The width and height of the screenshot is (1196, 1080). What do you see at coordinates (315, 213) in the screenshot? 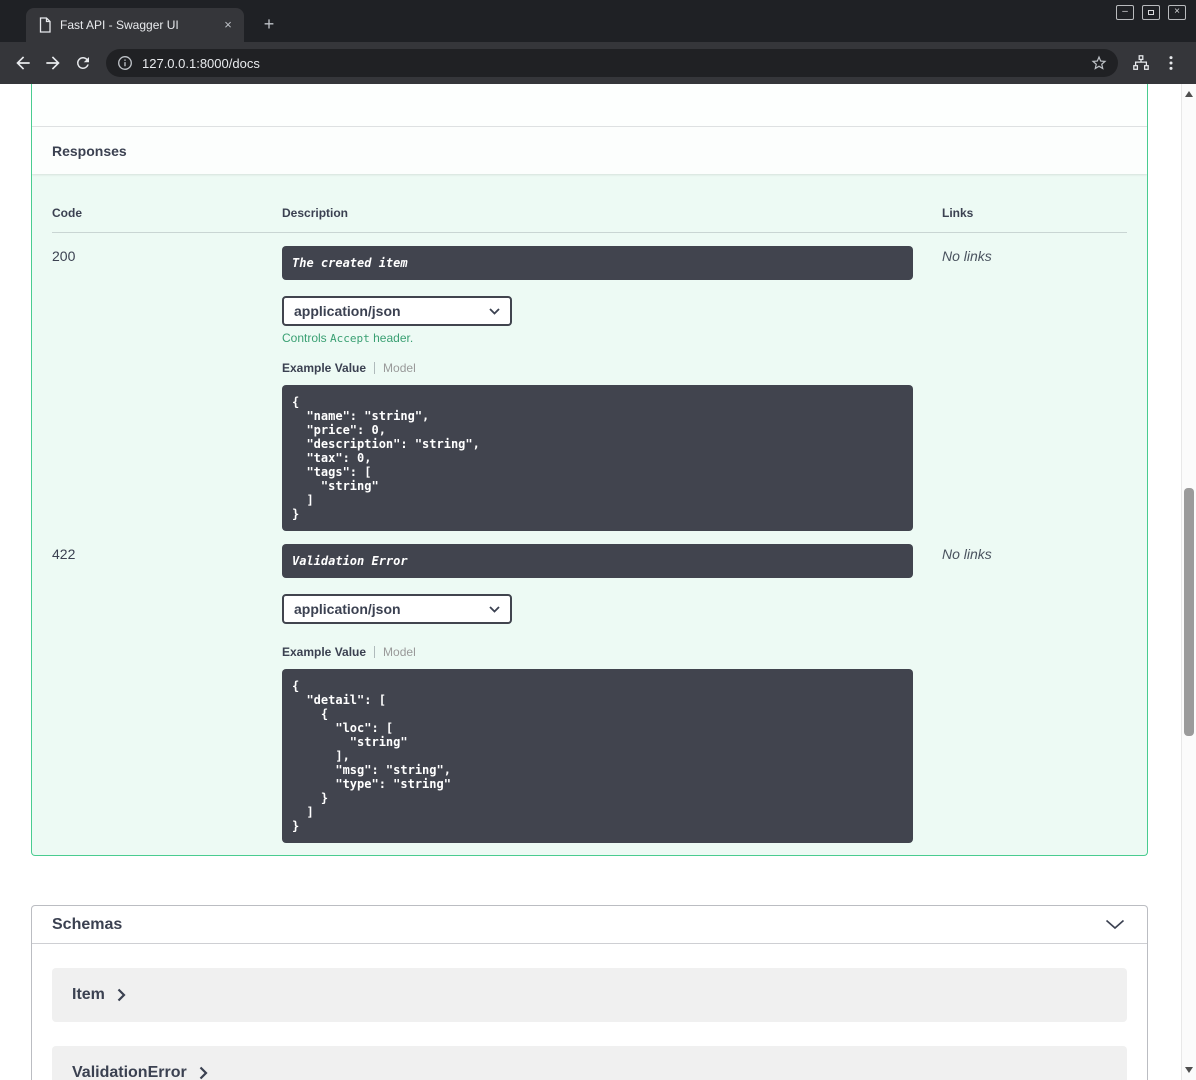
I see `column-header-description: Description` at bounding box center [315, 213].